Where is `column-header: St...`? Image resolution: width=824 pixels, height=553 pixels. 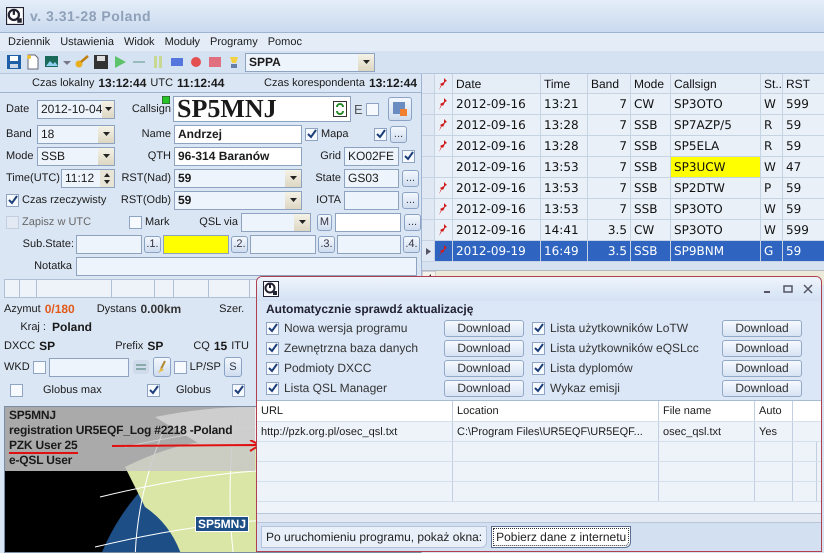
column-header: St... is located at coordinates (772, 83).